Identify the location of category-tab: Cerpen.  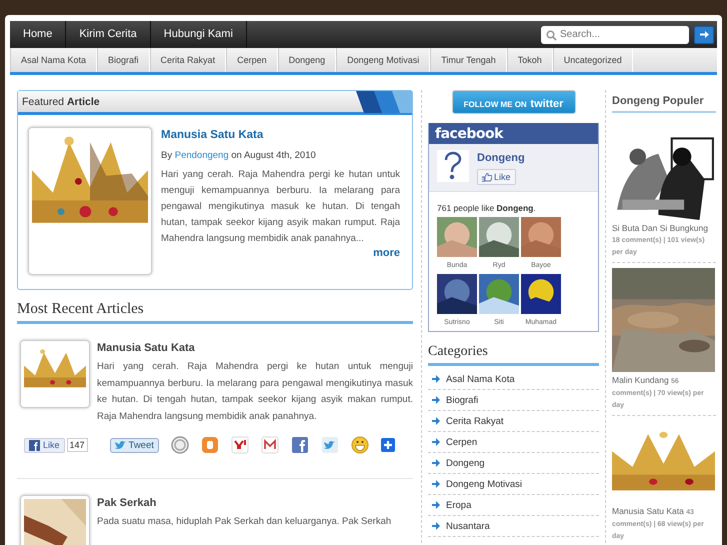
(252, 60).